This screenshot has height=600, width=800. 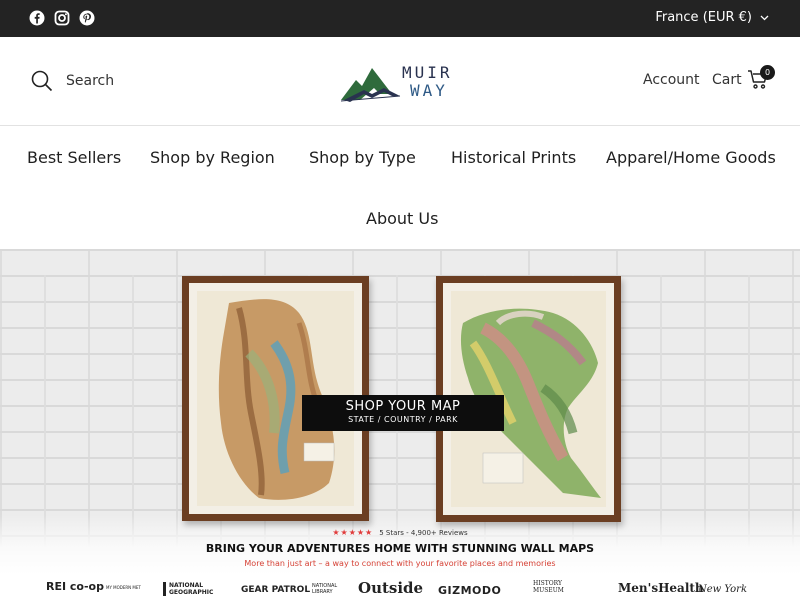 I want to click on logo-word-muir: MUIR, so click(x=427, y=72).